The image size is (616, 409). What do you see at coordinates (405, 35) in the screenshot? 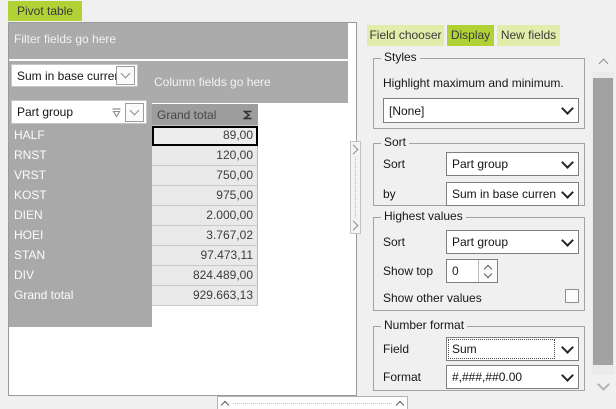
I see `tab-field-chooser: Field chooser` at bounding box center [405, 35].